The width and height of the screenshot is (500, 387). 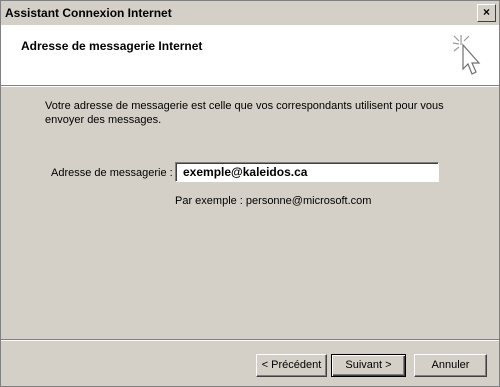 I want to click on title-bar: Assistant Connexion Internet ×, so click(x=250, y=13).